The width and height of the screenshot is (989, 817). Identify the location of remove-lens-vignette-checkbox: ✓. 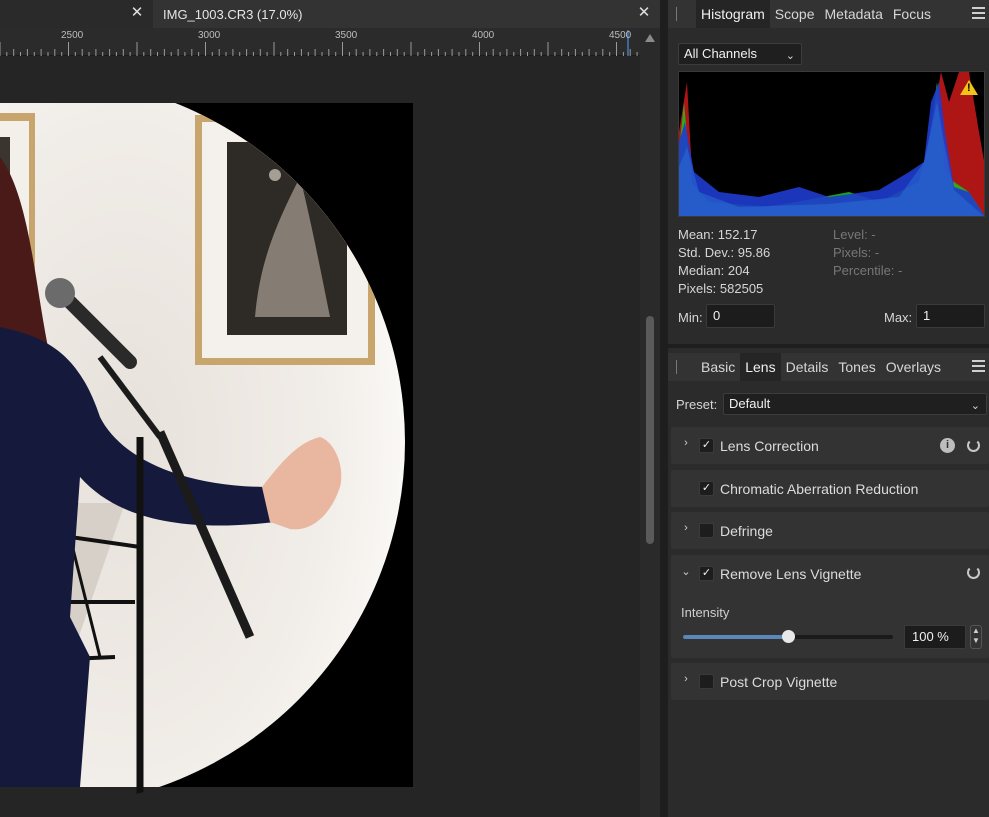
(706, 573).